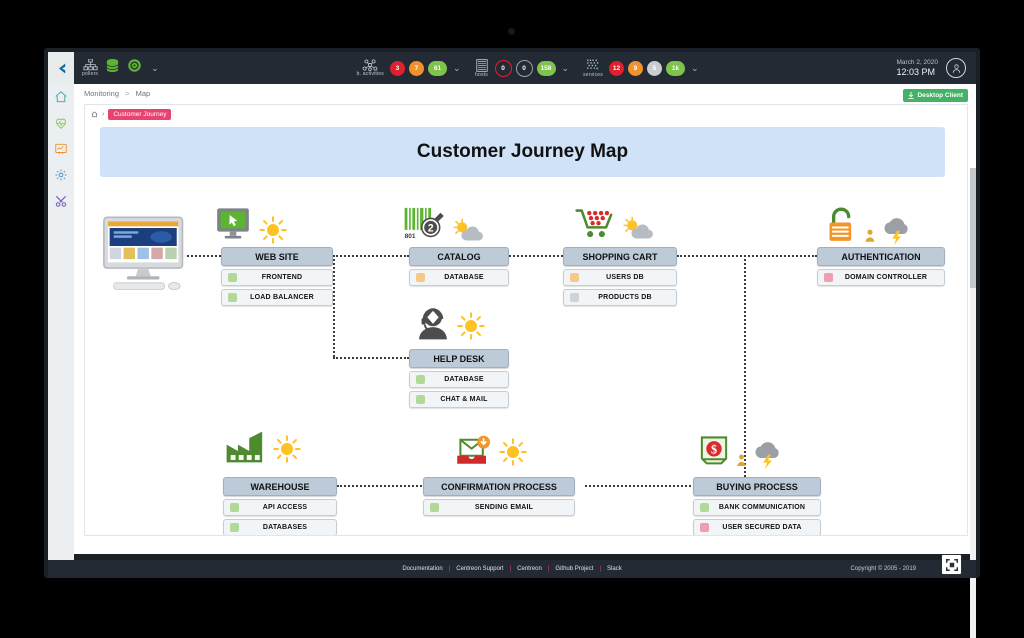 The height and width of the screenshot is (638, 1024). I want to click on hosts-group: hosts 0 0 158 ⌄, so click(522, 68).